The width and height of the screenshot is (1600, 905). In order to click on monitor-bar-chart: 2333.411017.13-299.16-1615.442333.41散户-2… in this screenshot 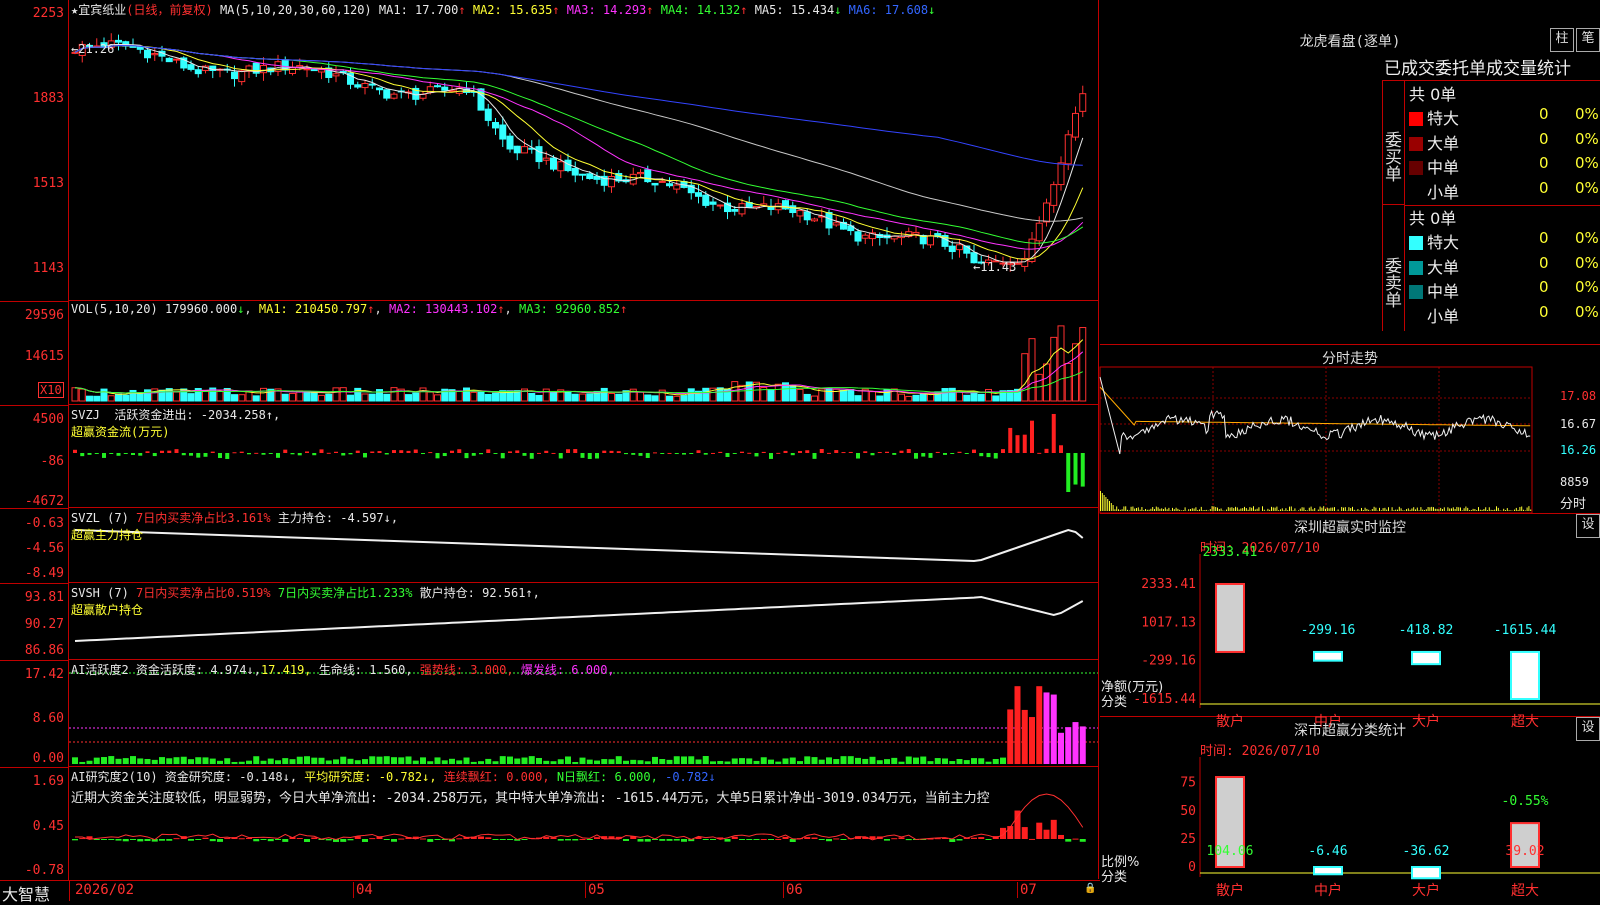, I will do `click(1350, 634)`.